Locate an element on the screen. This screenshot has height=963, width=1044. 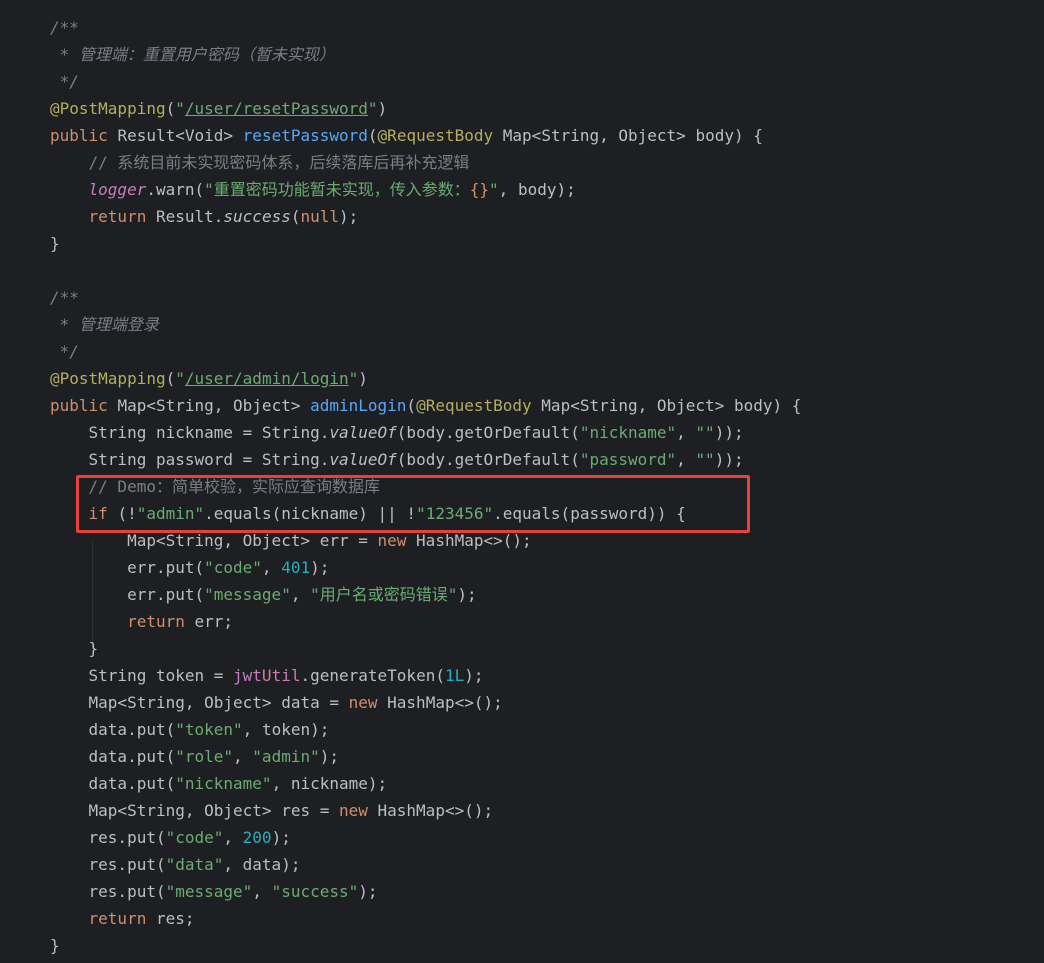
code-line: res.put("code", 200); is located at coordinates (170, 837).